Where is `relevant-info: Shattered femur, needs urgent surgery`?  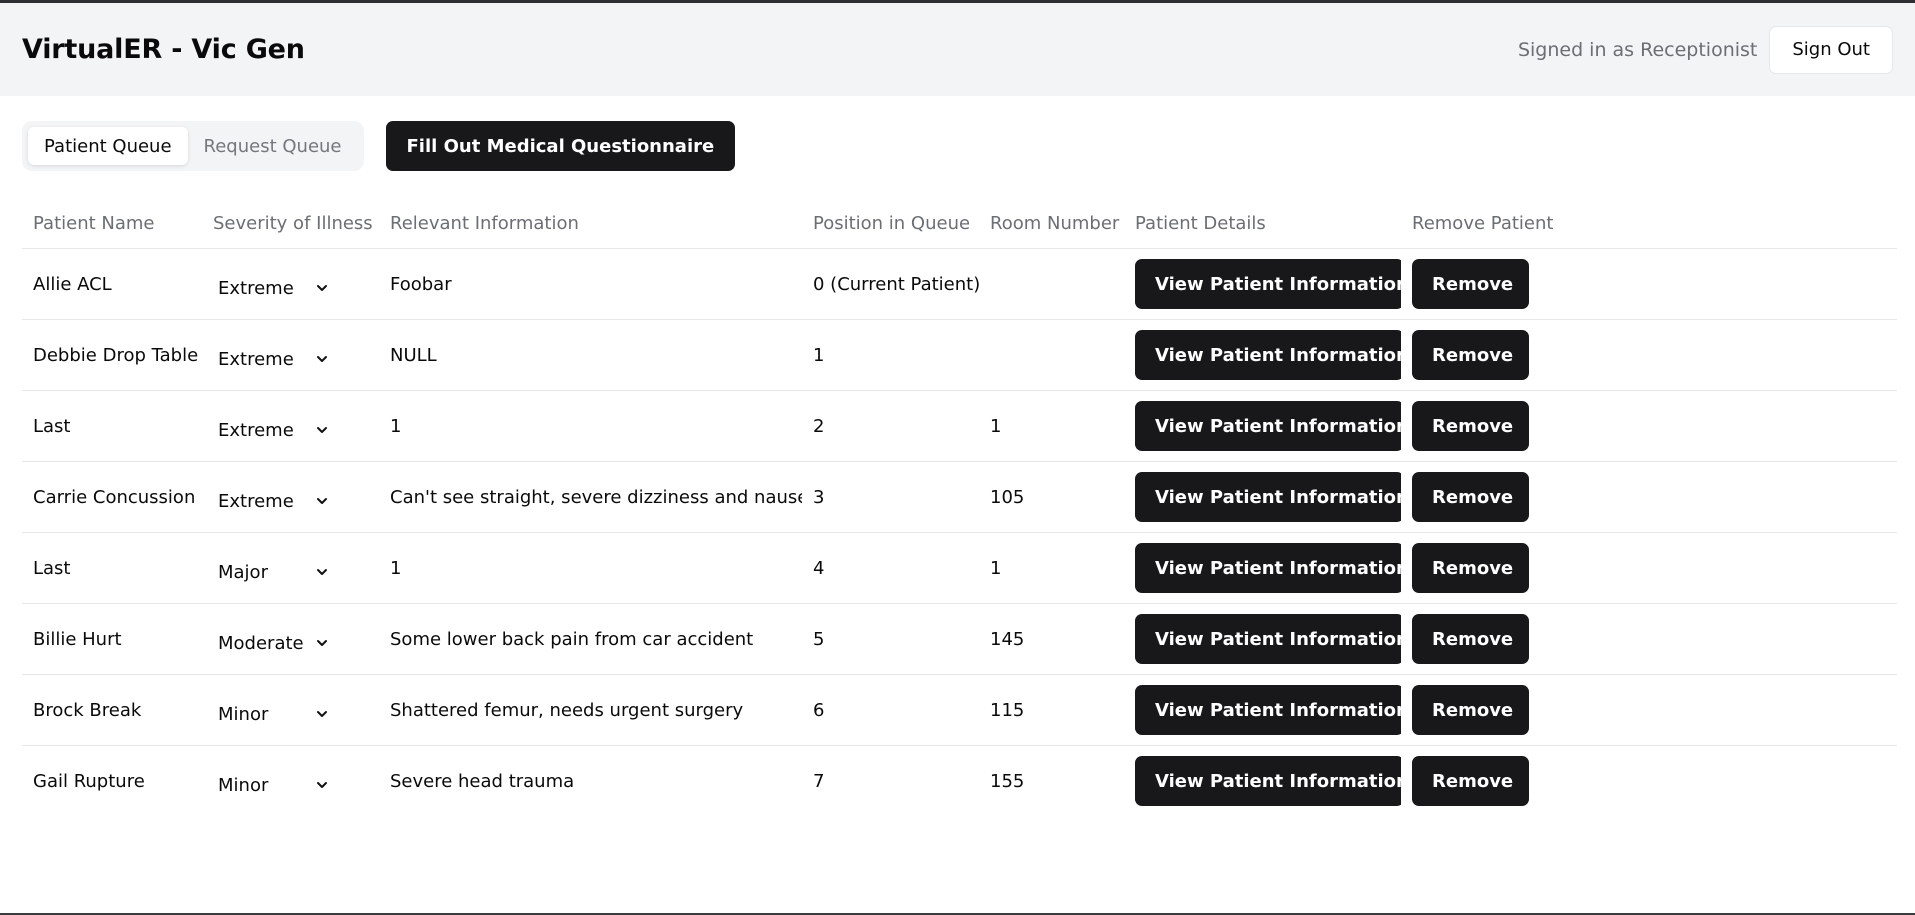 relevant-info: Shattered femur, needs urgent surgery is located at coordinates (590, 710).